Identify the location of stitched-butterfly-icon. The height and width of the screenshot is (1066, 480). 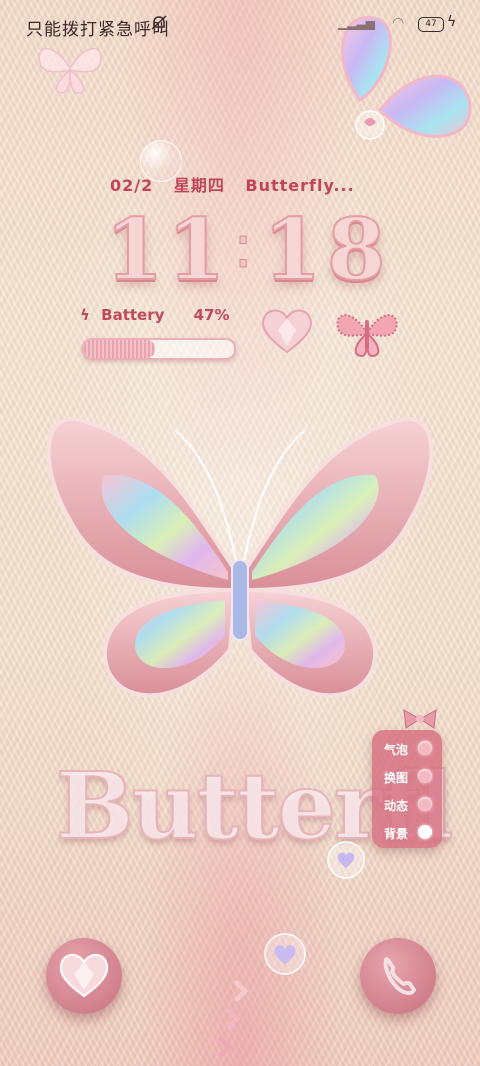
(367, 336).